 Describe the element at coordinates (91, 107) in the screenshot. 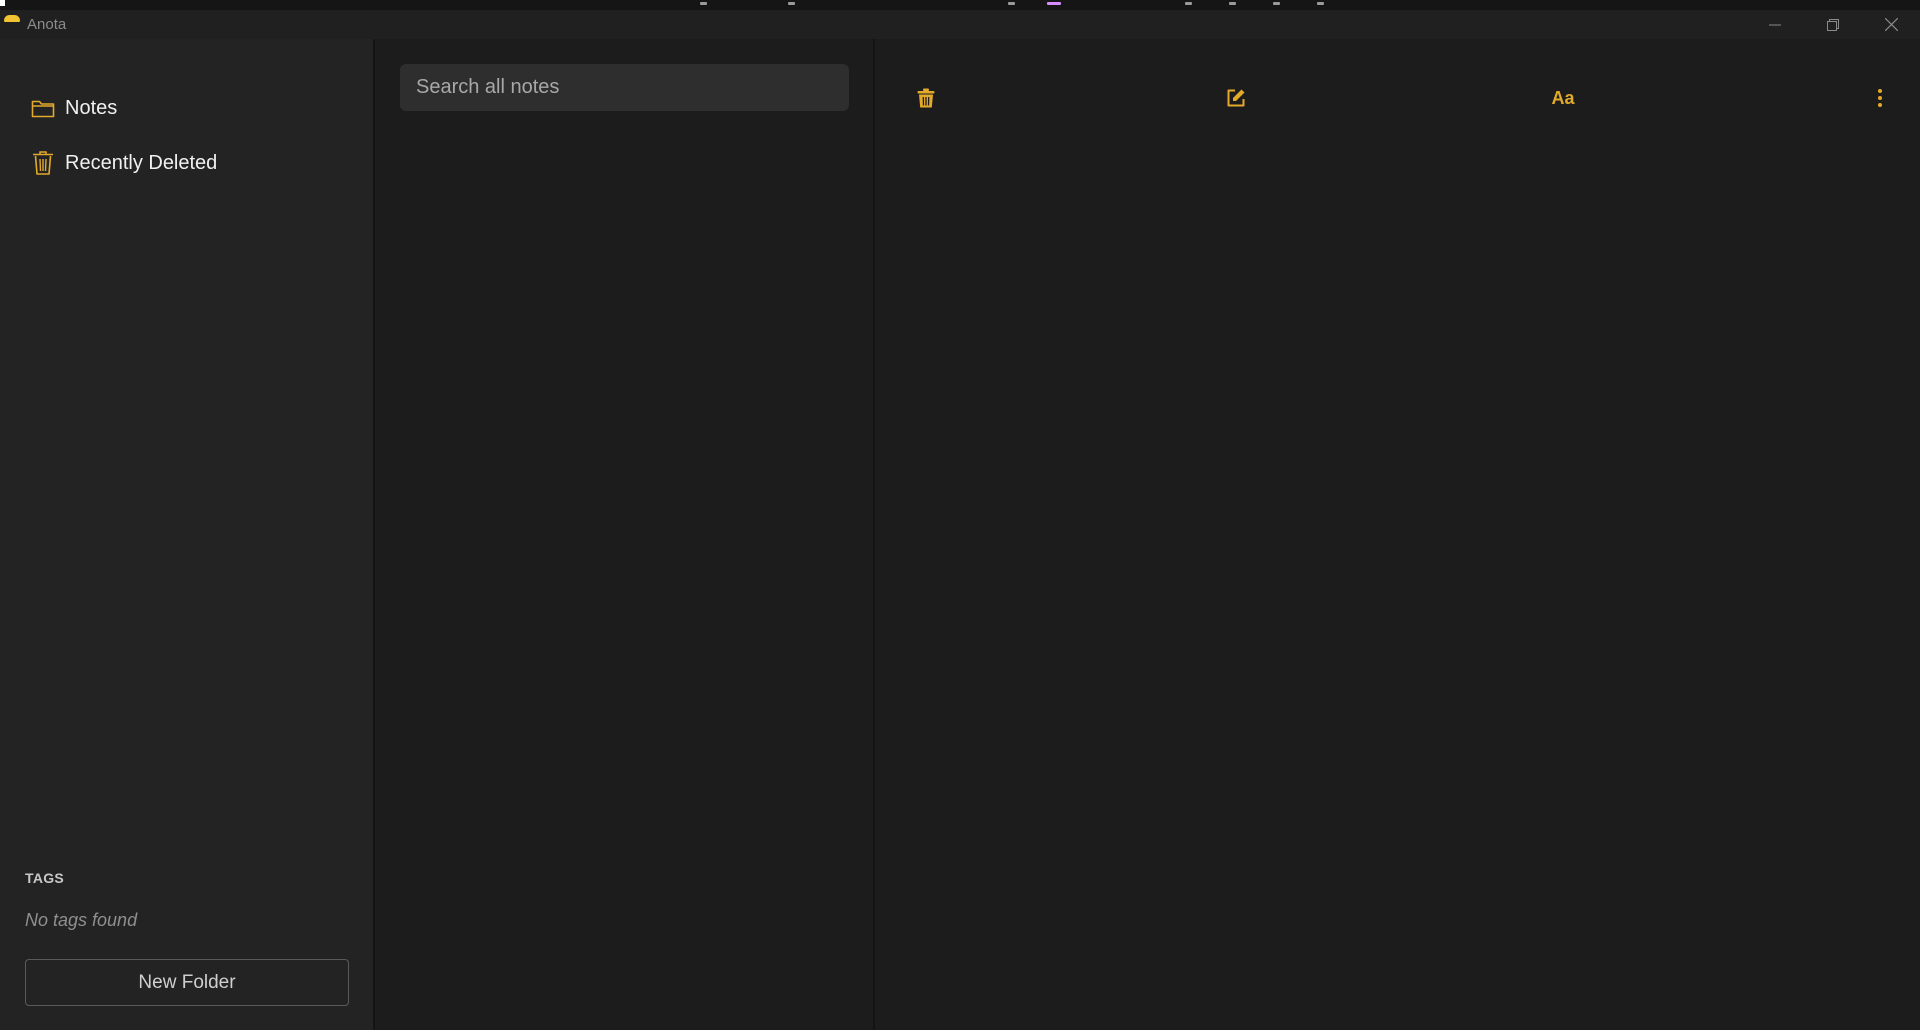

I see `sidebar-item-label: Notes` at that location.